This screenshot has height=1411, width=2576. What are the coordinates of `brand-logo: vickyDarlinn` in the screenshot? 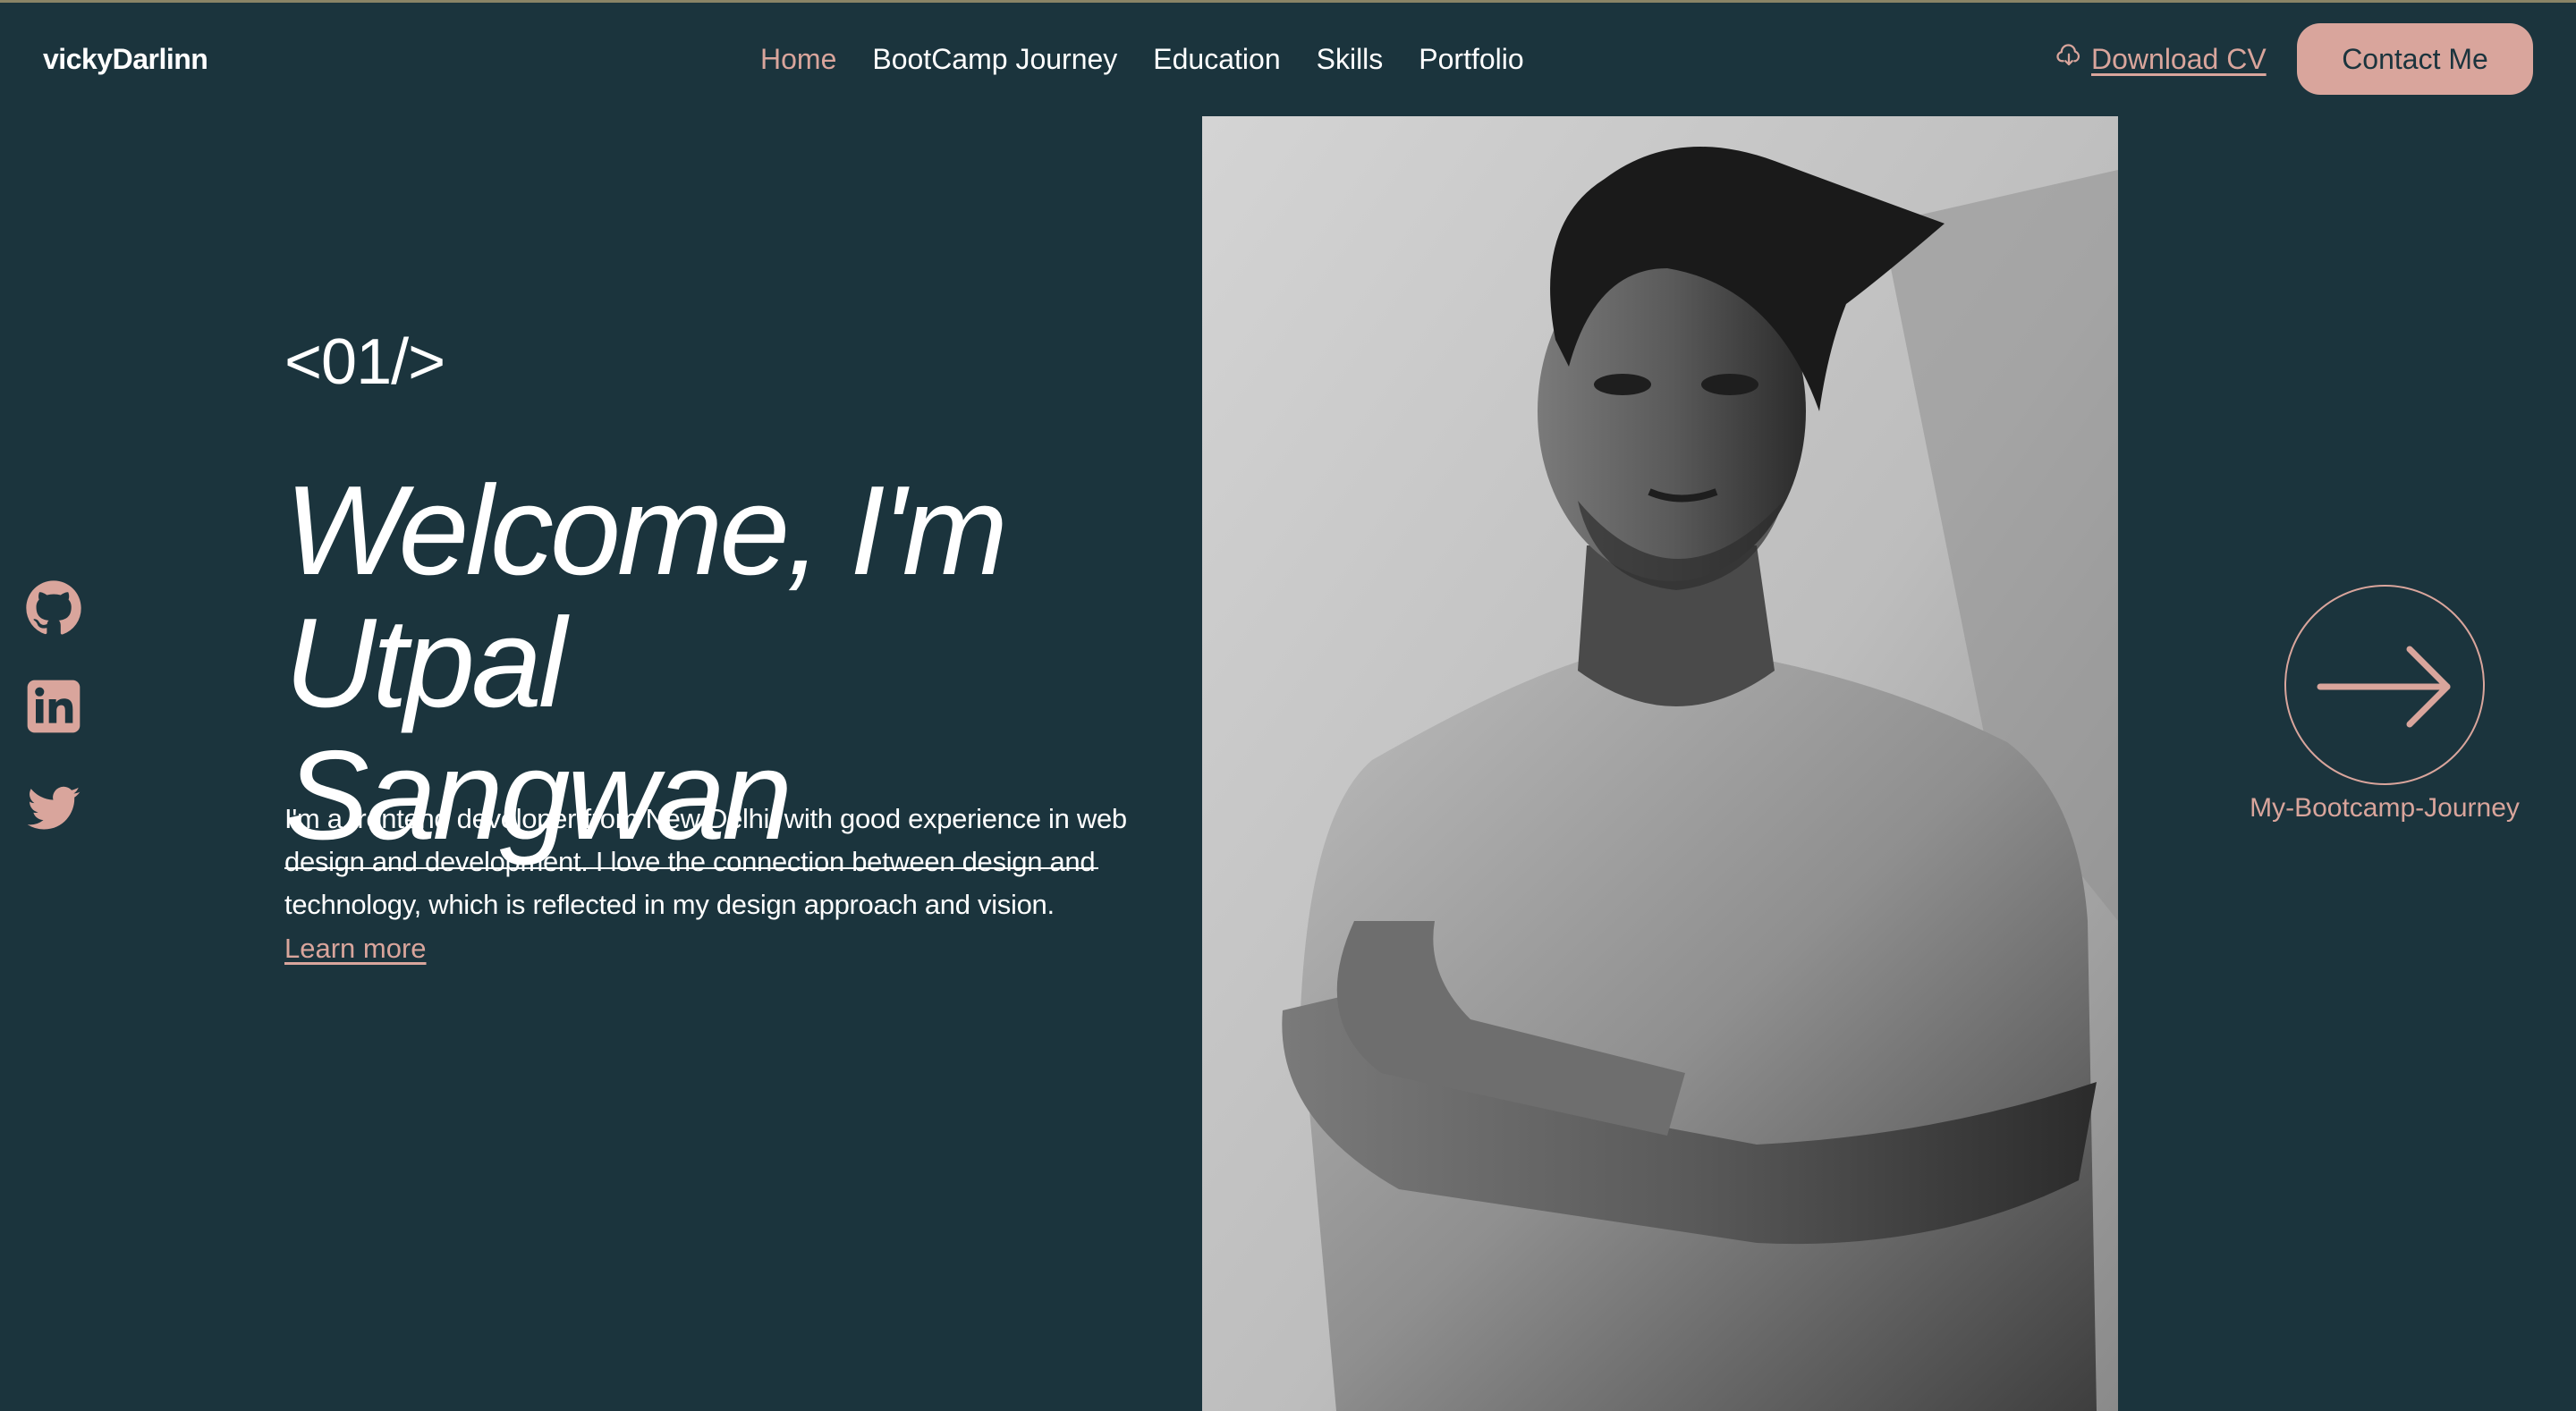 It's located at (125, 59).